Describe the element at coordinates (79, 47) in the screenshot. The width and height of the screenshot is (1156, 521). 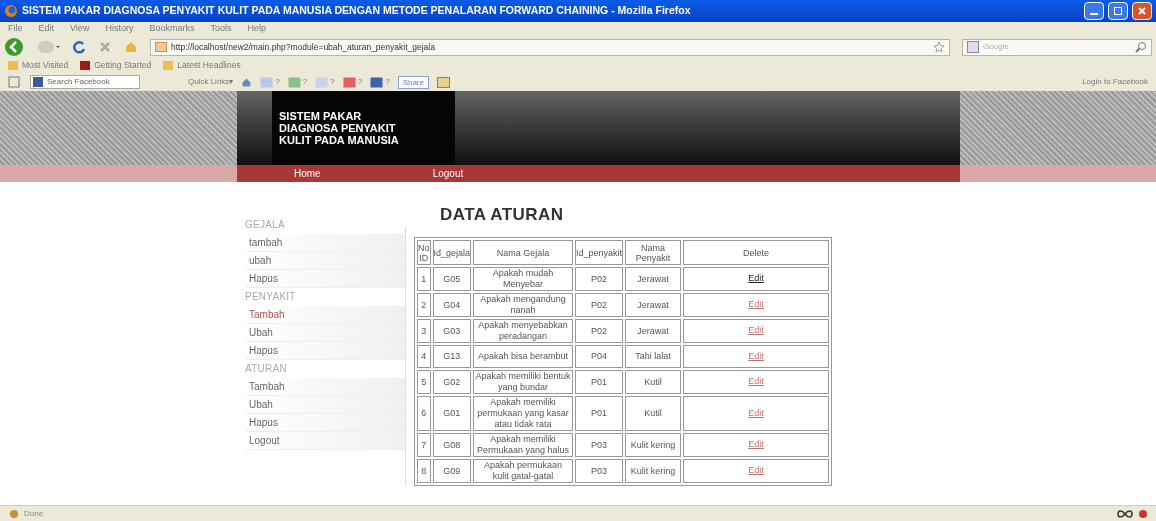
I see `reload-icon` at that location.